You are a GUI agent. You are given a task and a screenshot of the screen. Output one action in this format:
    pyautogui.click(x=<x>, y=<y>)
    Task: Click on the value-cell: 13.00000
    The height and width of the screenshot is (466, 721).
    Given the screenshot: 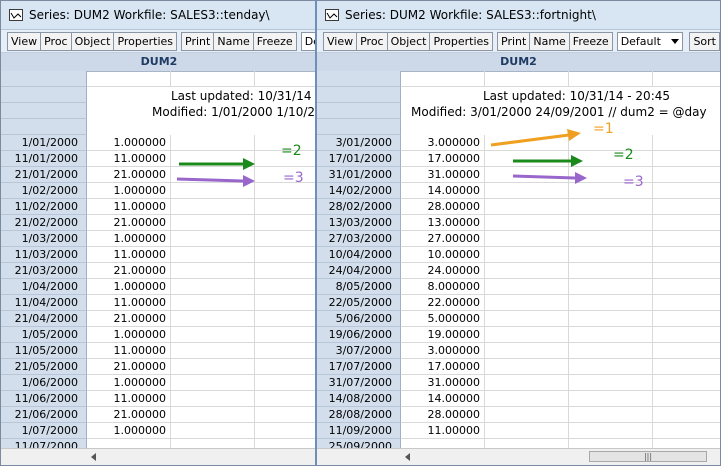 What is the action you would take?
    pyautogui.click(x=443, y=223)
    